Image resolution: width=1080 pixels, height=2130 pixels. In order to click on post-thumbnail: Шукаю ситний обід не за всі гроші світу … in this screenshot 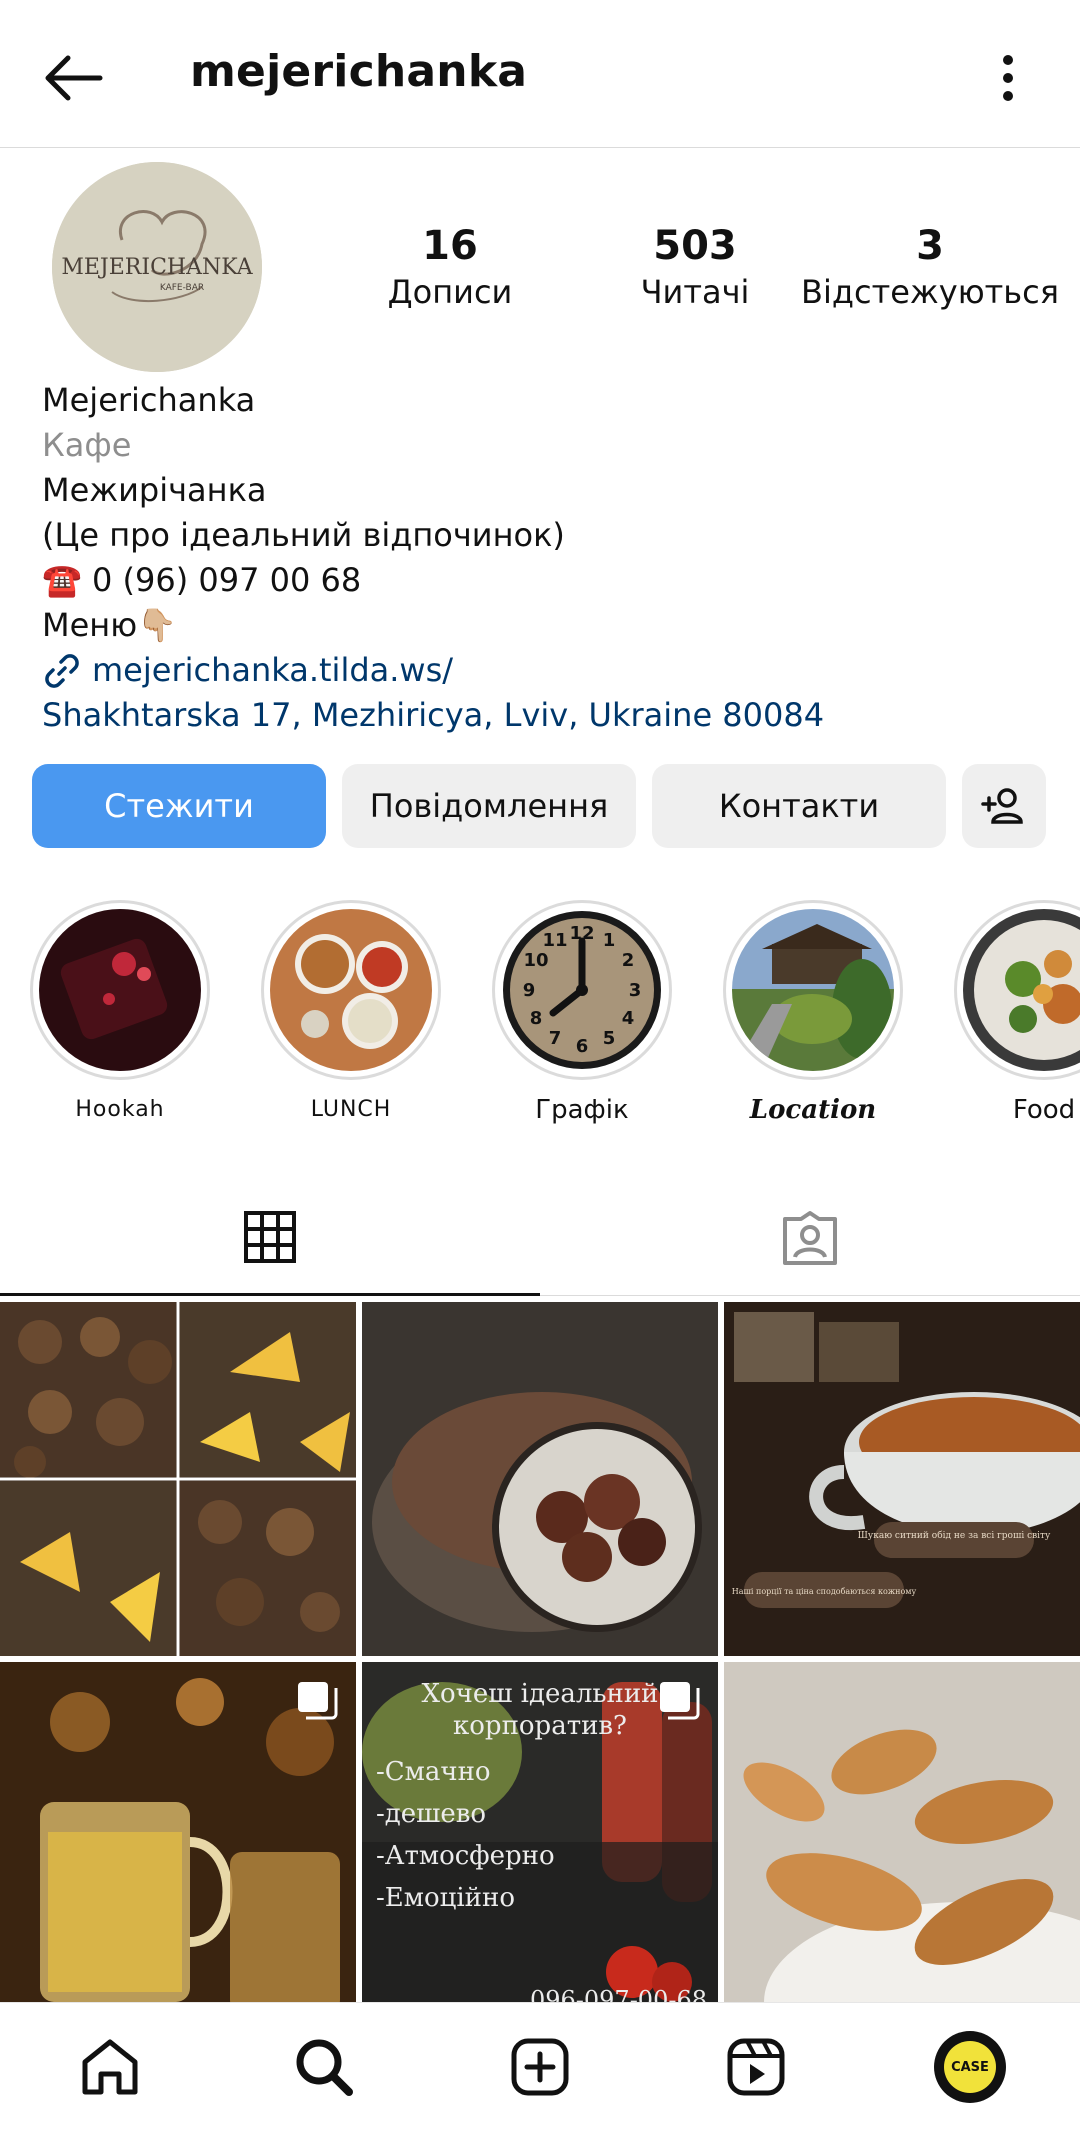, I will do `click(902, 1479)`.